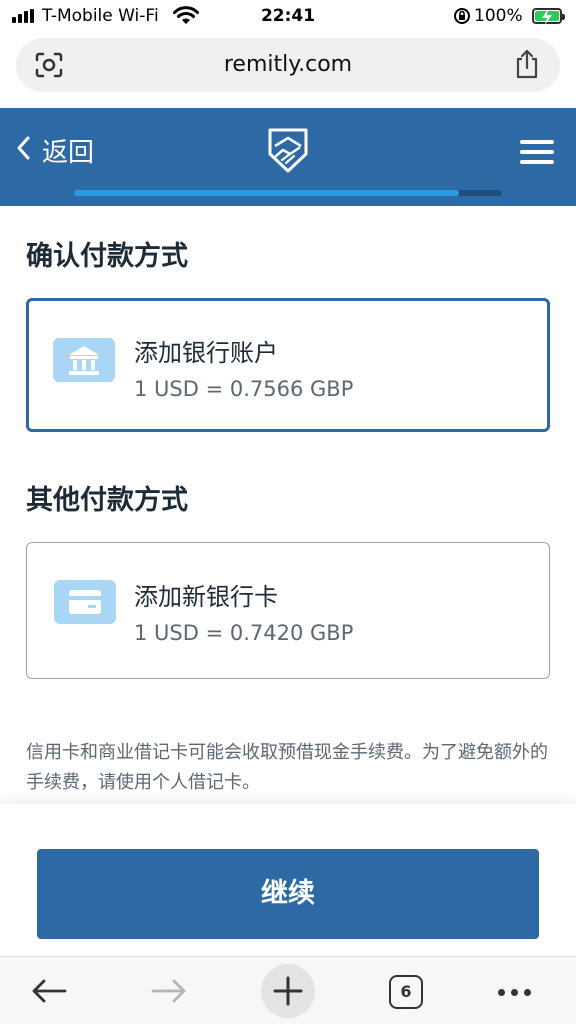 The width and height of the screenshot is (576, 1024). What do you see at coordinates (527, 66) in the screenshot?
I see `share-icon` at bounding box center [527, 66].